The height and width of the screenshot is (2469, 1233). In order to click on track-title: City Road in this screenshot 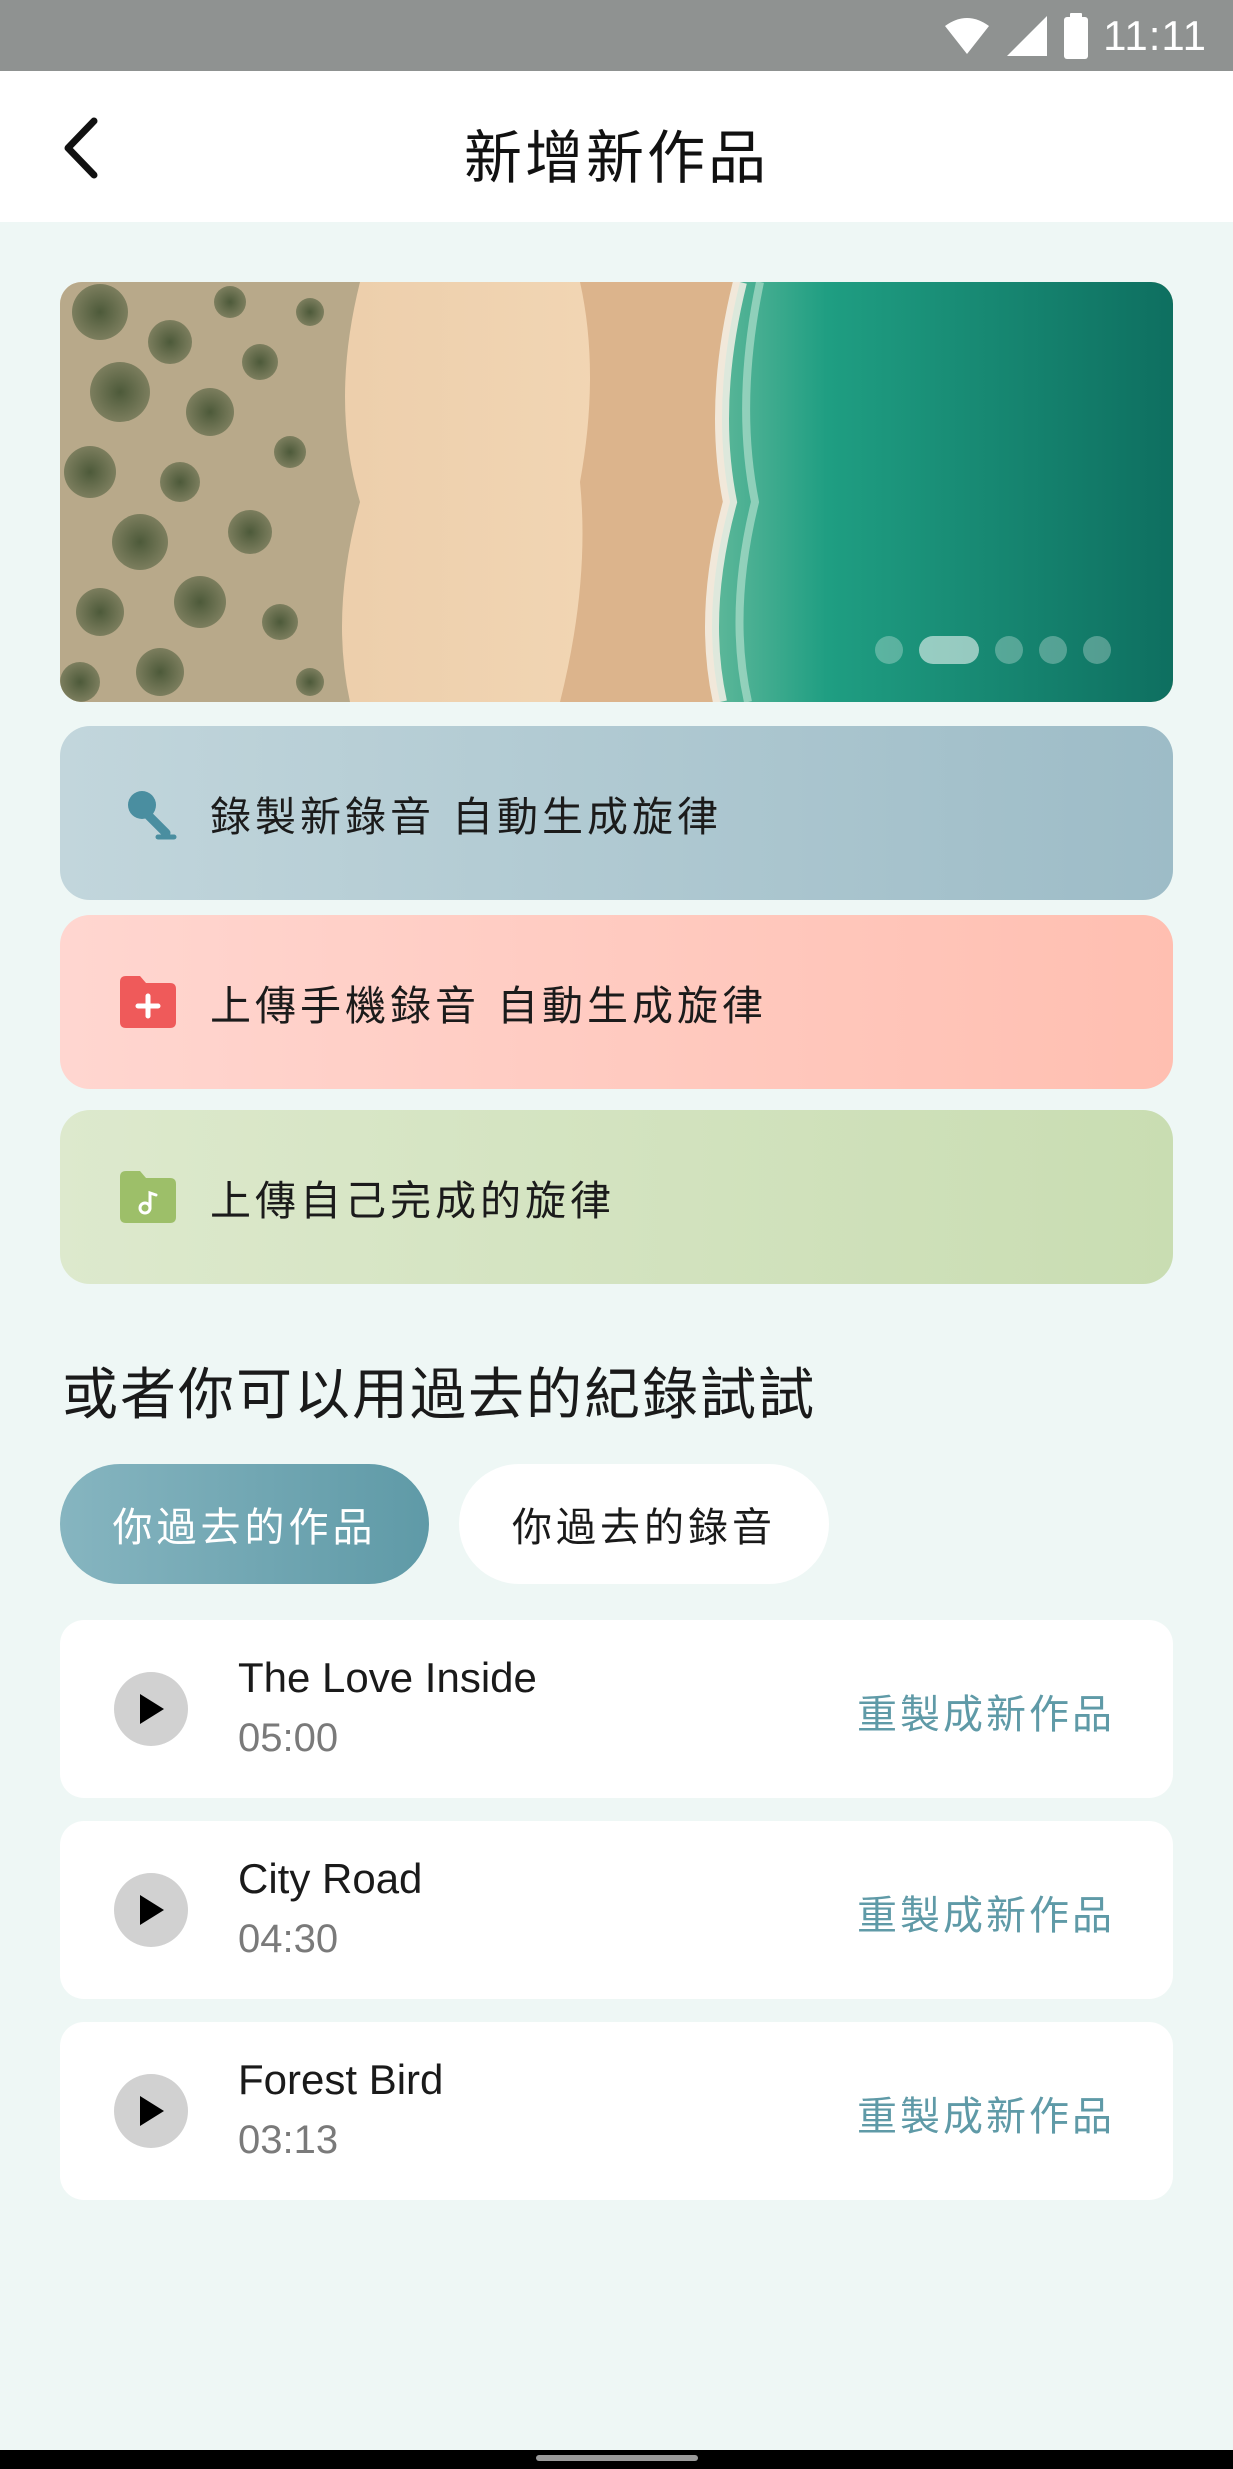, I will do `click(330, 1878)`.